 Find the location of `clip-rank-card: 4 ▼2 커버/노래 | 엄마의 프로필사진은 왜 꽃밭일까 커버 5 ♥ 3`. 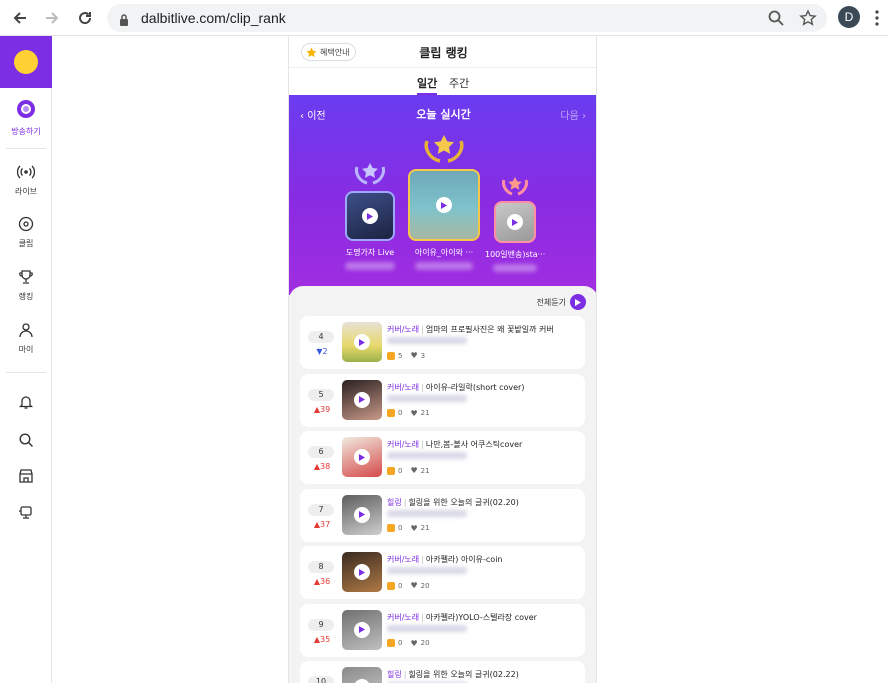

clip-rank-card: 4 ▼2 커버/노래 | 엄마의 프로필사진은 왜 꽃밭일까 커버 5 ♥ 3 is located at coordinates (442, 342).